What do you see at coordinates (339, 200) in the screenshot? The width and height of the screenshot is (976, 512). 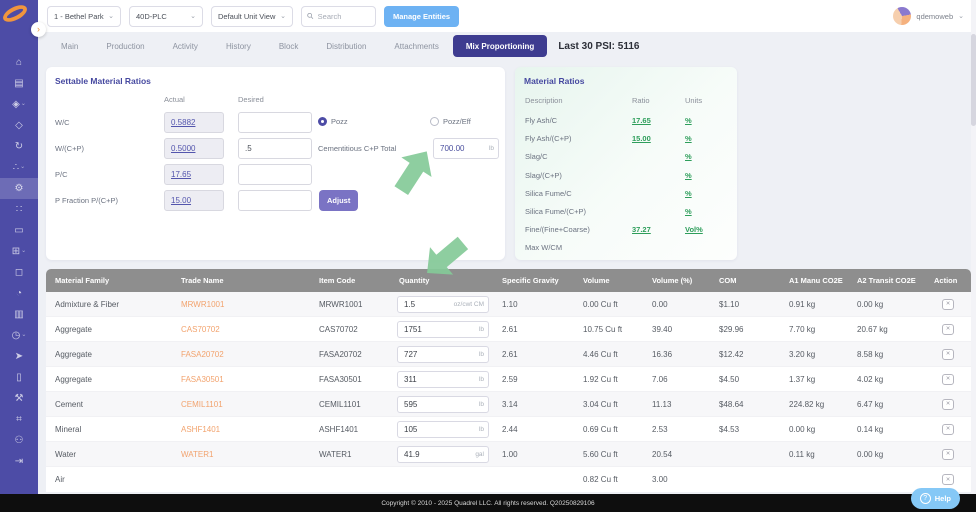 I see `adjust-button: Adjust` at bounding box center [339, 200].